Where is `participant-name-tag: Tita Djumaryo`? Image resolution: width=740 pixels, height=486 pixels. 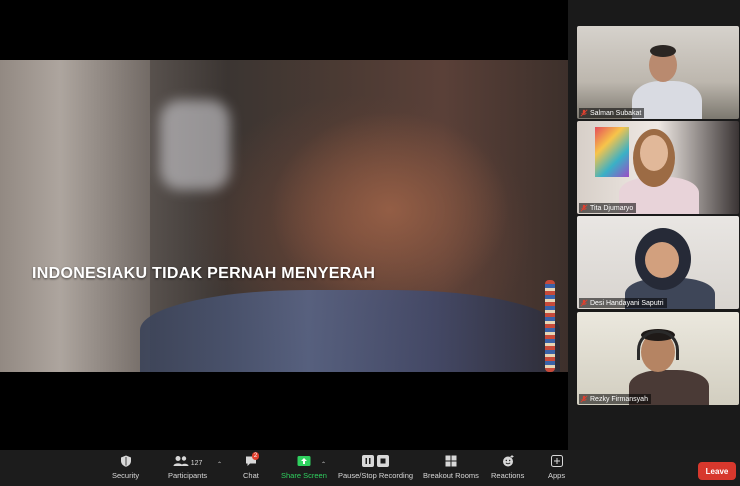 participant-name-tag: Tita Djumaryo is located at coordinates (608, 208).